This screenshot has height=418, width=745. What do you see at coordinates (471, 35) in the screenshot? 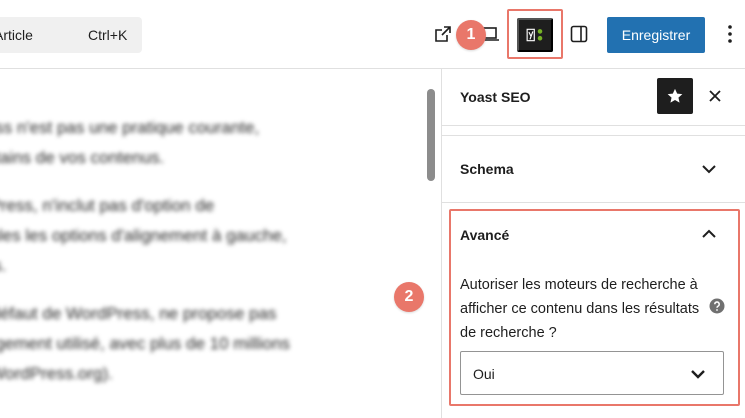
I see `annotation-badge-1: 1` at bounding box center [471, 35].